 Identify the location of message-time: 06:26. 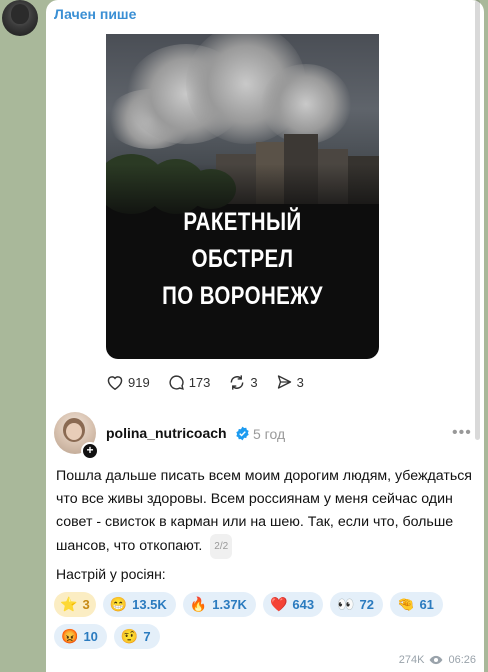
(462, 660).